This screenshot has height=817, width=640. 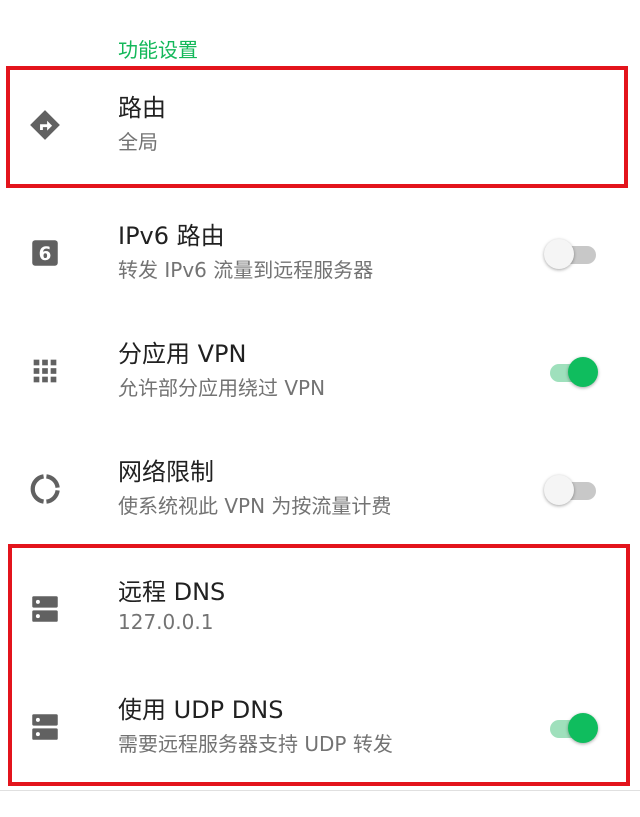 I want to click on ipv6-route-summary: 转发 IPv6 流量到远程服务器, so click(x=246, y=270).